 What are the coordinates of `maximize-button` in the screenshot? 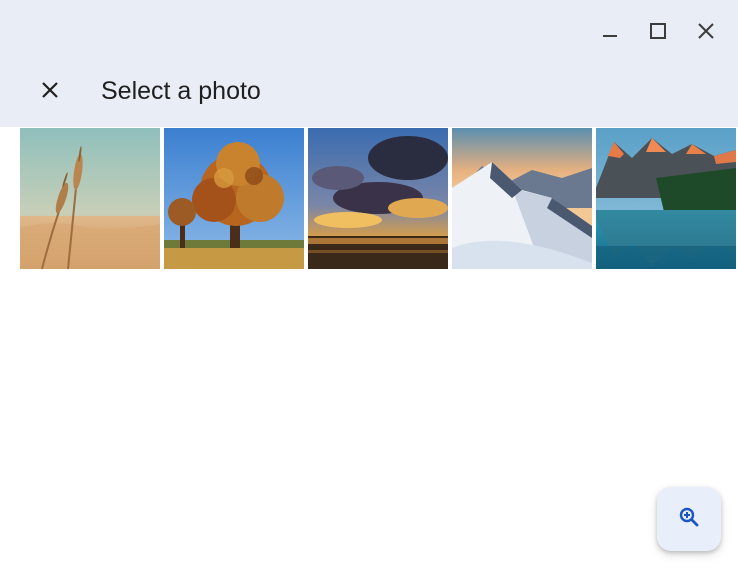 It's located at (658, 31).